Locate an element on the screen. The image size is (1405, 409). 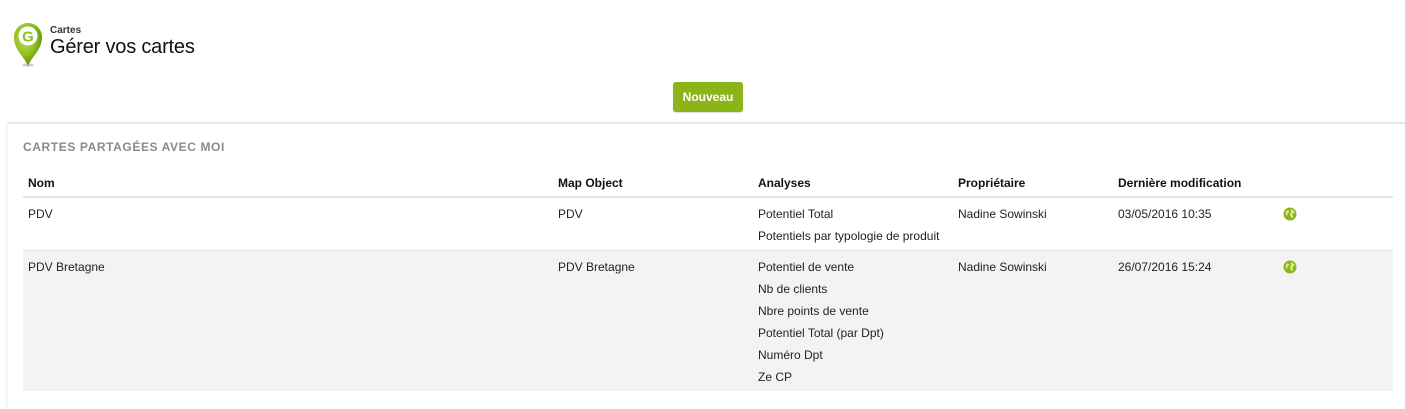
analysis-item: Potentiels par typologie de produit is located at coordinates (849, 236).